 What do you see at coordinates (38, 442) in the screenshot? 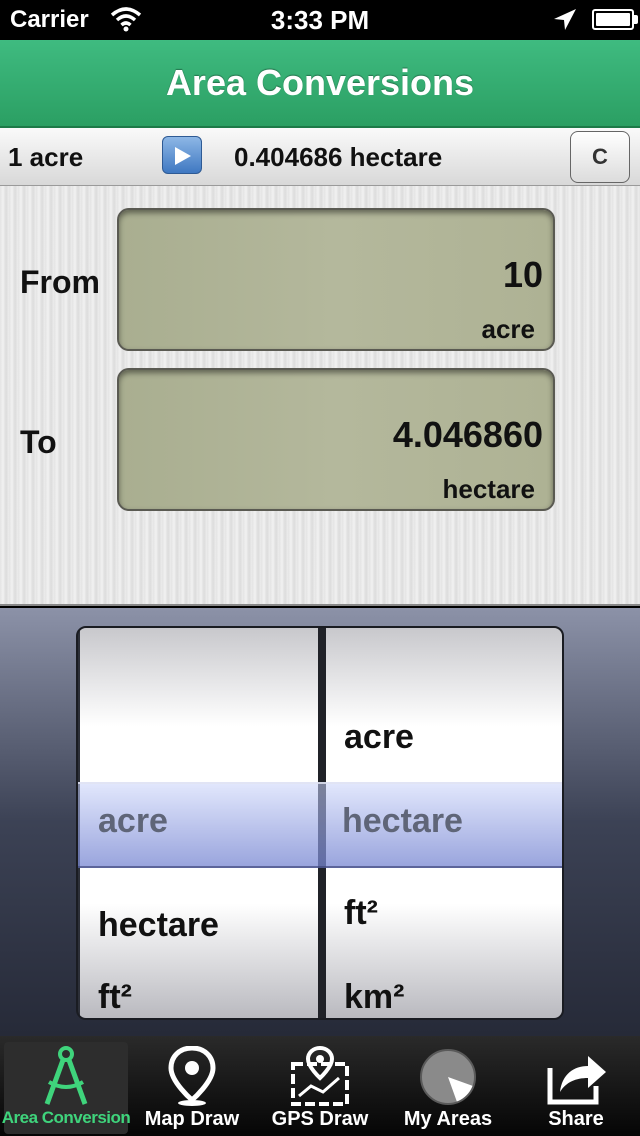
I see `to-label: To` at bounding box center [38, 442].